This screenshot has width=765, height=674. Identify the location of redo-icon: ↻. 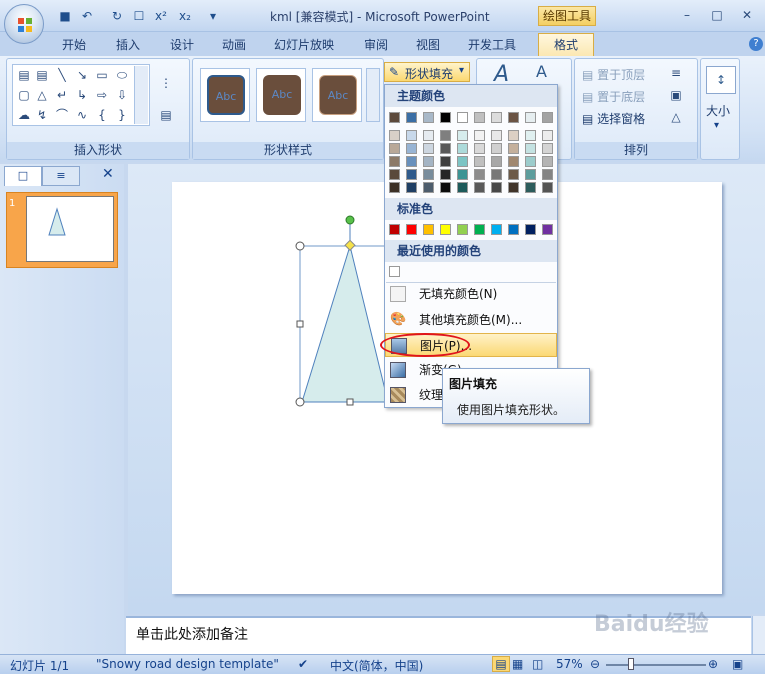
(117, 16).